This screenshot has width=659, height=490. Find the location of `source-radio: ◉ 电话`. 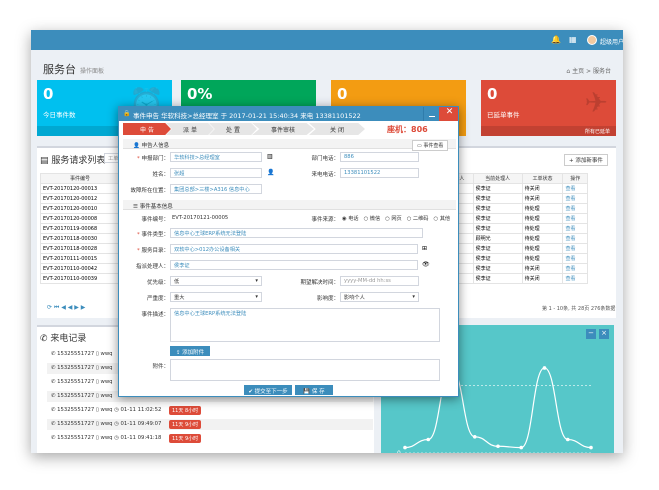

source-radio: ◉ 电话 is located at coordinates (350, 219).